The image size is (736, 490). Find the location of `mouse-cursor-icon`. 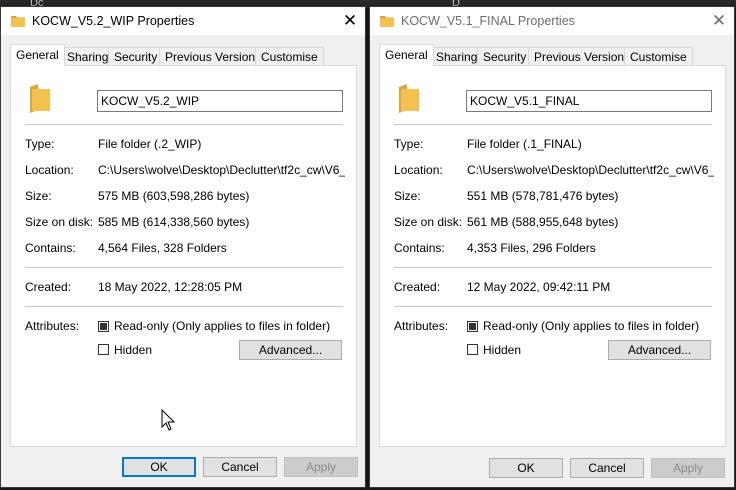

mouse-cursor-icon is located at coordinates (168, 420).